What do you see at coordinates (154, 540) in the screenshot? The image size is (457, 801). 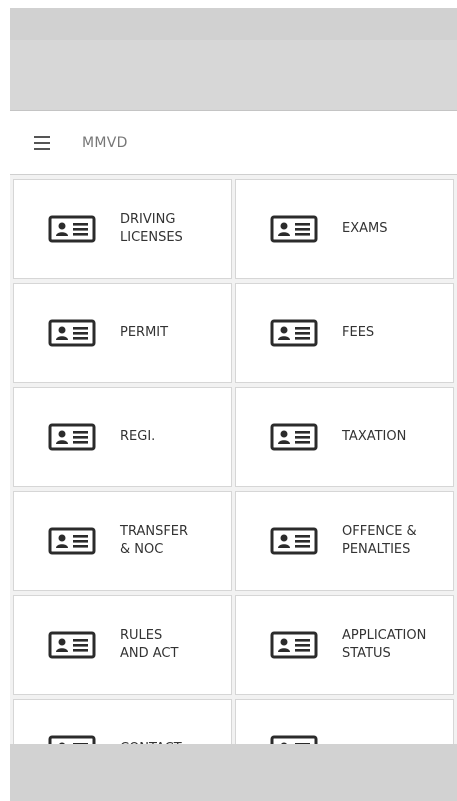 I see `menu-tile-label: TRANSFER & NOC` at bounding box center [154, 540].